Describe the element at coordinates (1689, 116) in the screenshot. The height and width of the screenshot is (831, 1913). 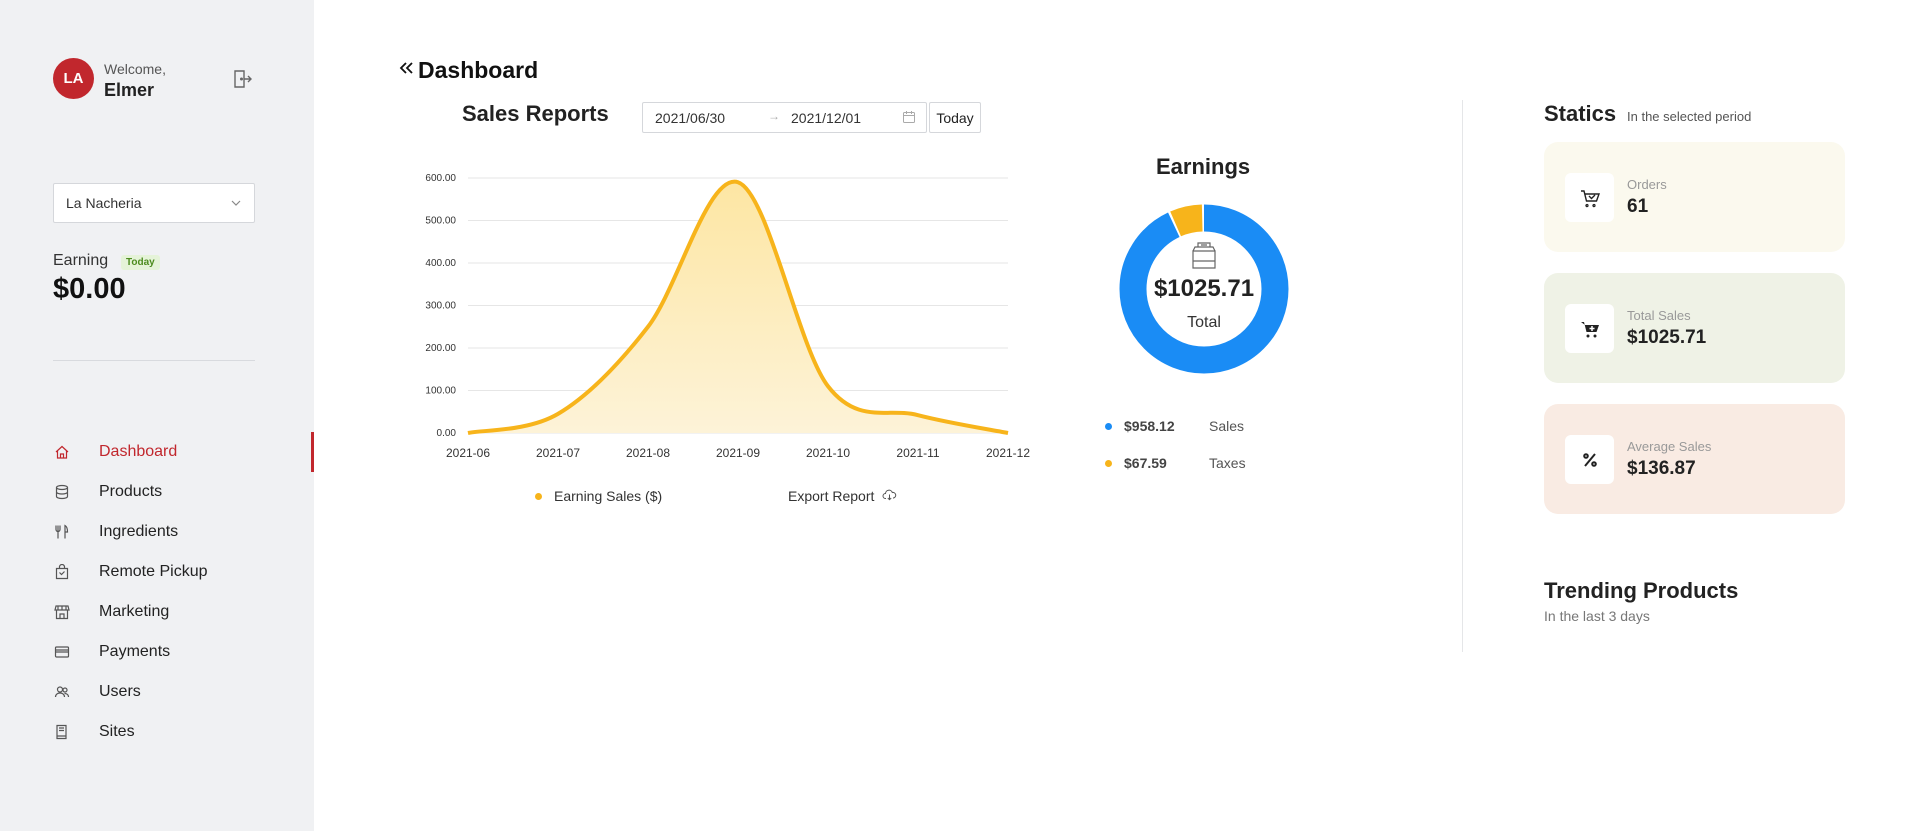
I see `statics-subtitle: In the selected period` at that location.